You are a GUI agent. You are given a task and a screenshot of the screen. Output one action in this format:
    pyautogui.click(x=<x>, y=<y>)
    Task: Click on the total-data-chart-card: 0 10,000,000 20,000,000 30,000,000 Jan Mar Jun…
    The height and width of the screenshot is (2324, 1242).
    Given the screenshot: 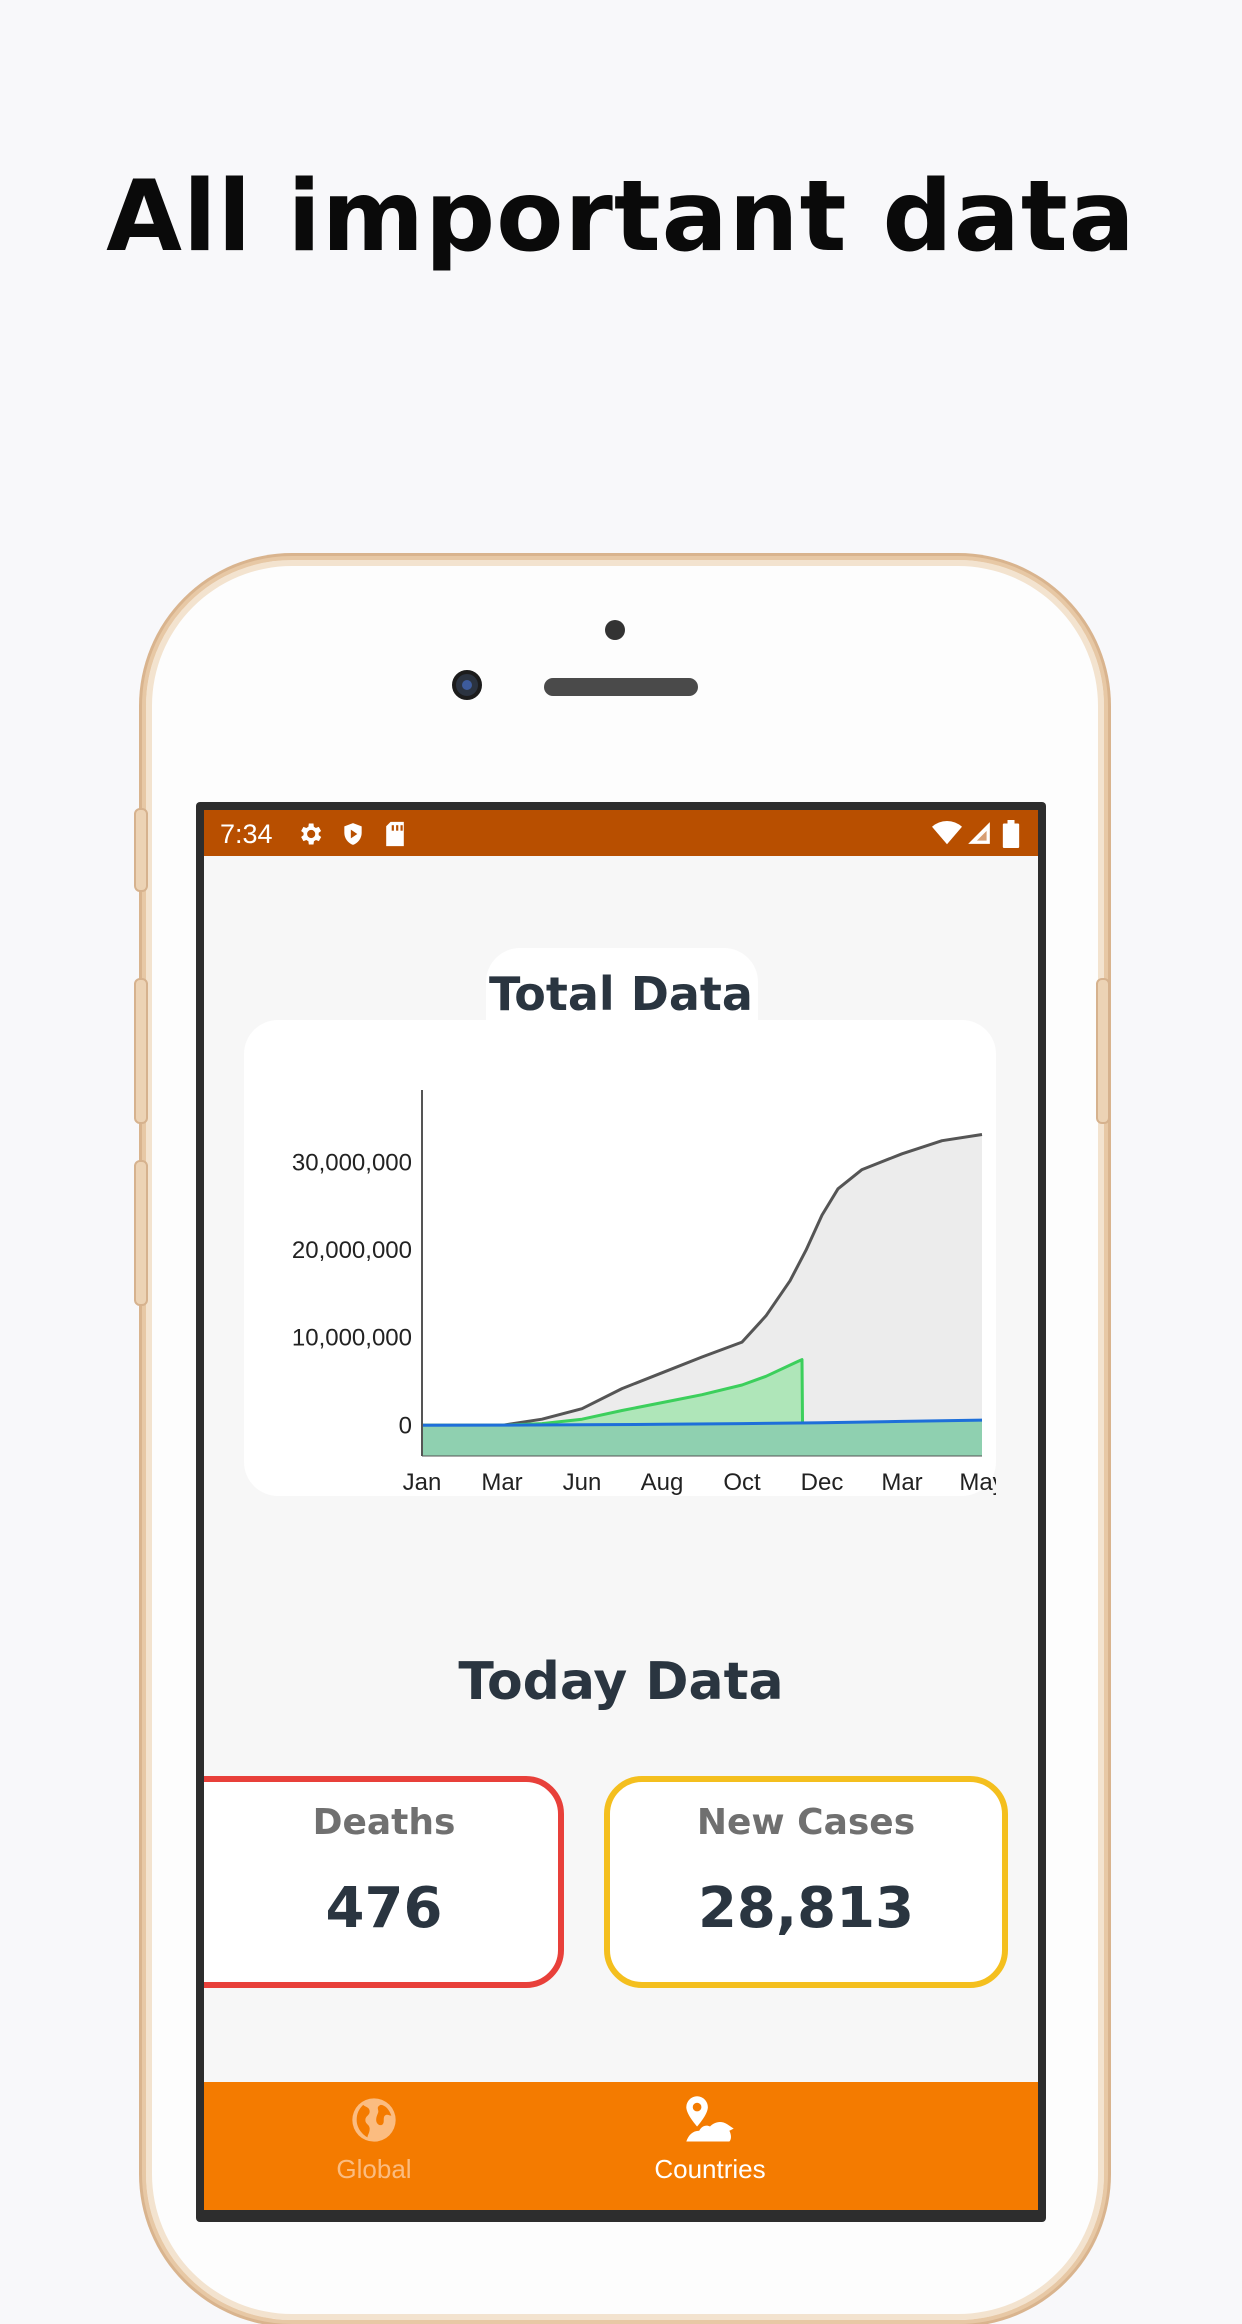 What is the action you would take?
    pyautogui.click(x=620, y=1258)
    